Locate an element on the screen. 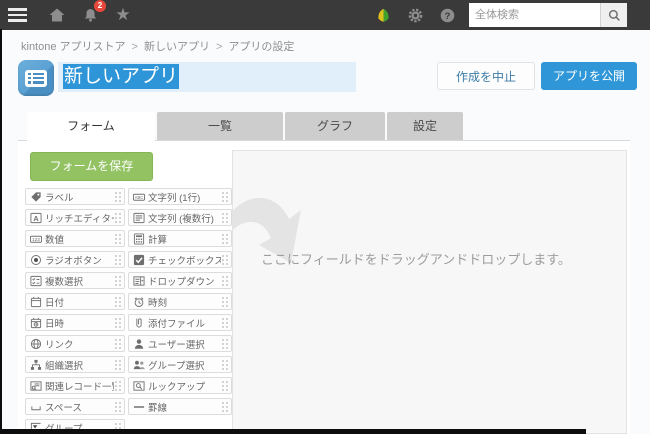 Image resolution: width=650 pixels, height=434 pixels. global-search-input is located at coordinates (534, 15).